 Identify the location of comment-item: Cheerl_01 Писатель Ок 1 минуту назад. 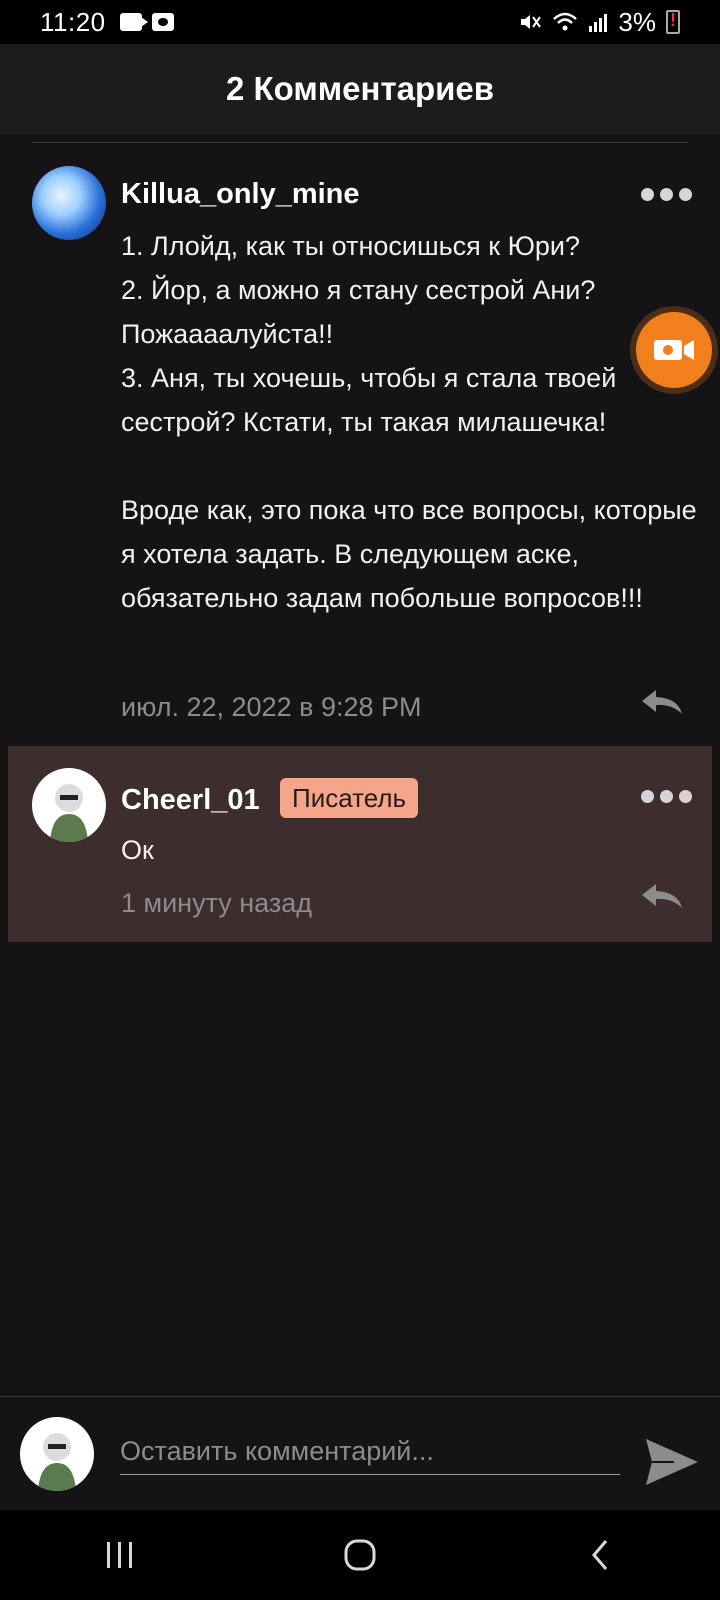
(360, 844).